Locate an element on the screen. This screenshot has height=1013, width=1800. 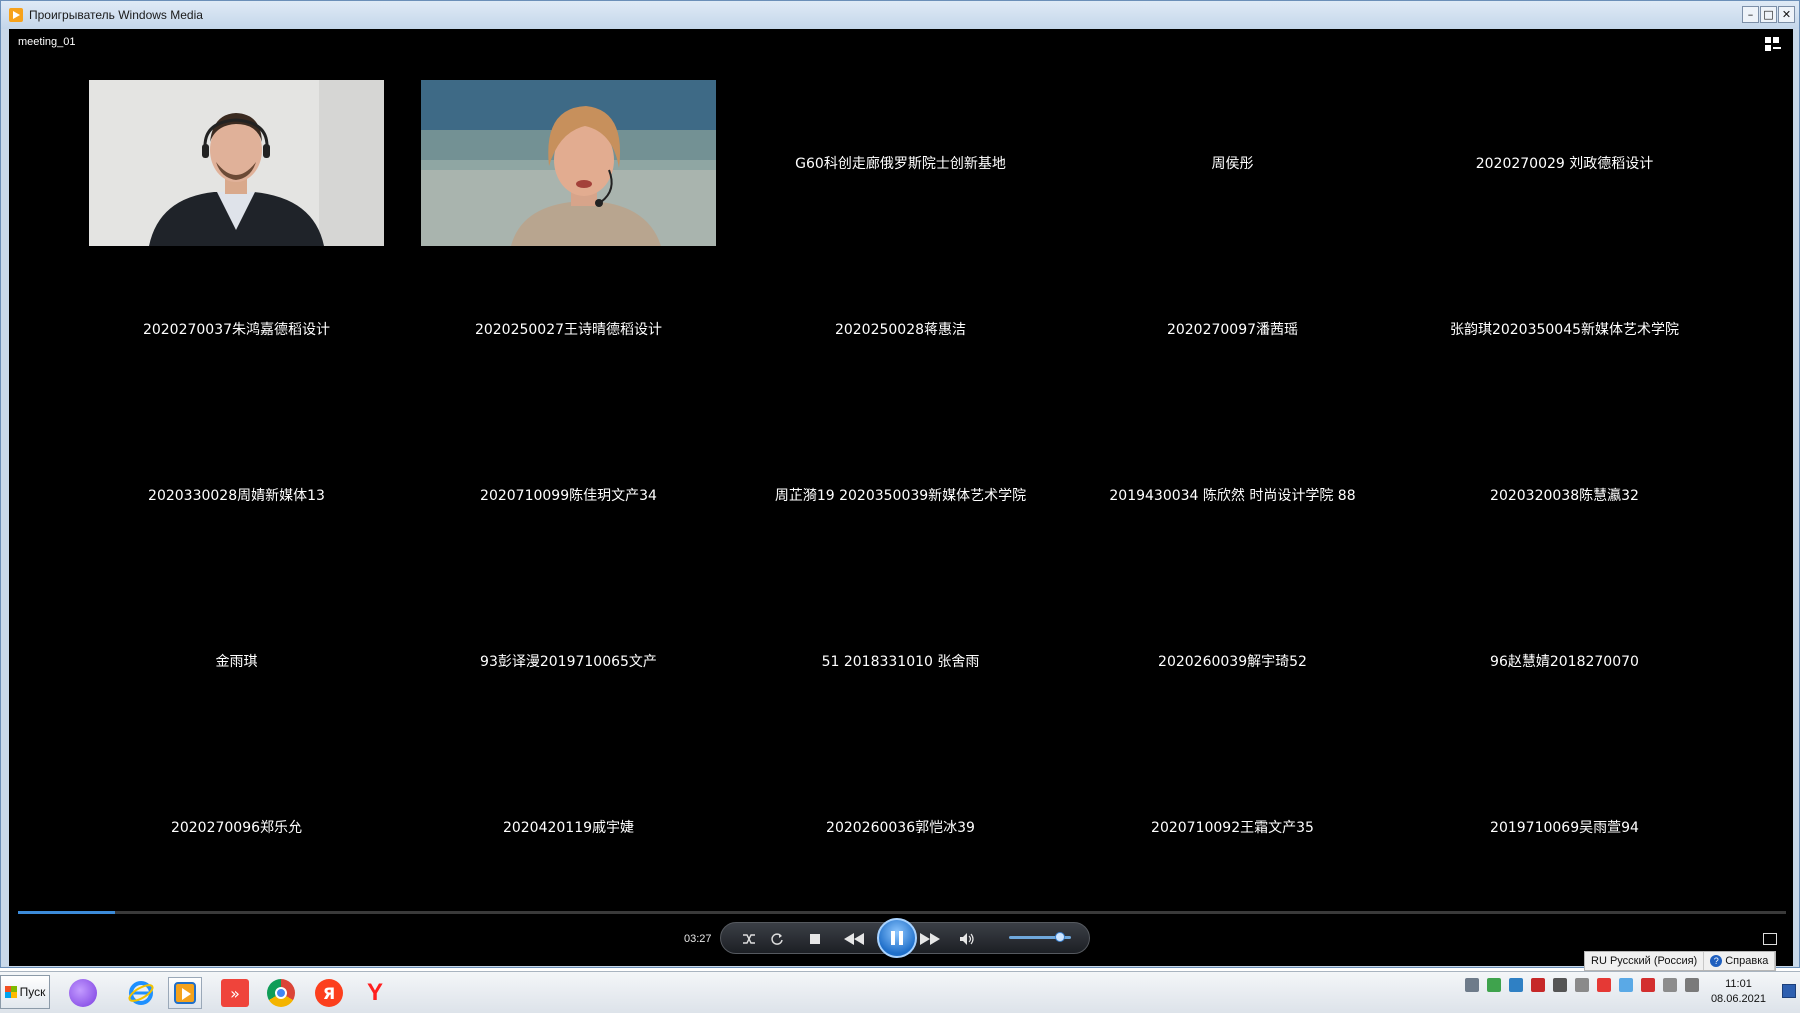
file-name: meeting_01 is located at coordinates (47, 42).